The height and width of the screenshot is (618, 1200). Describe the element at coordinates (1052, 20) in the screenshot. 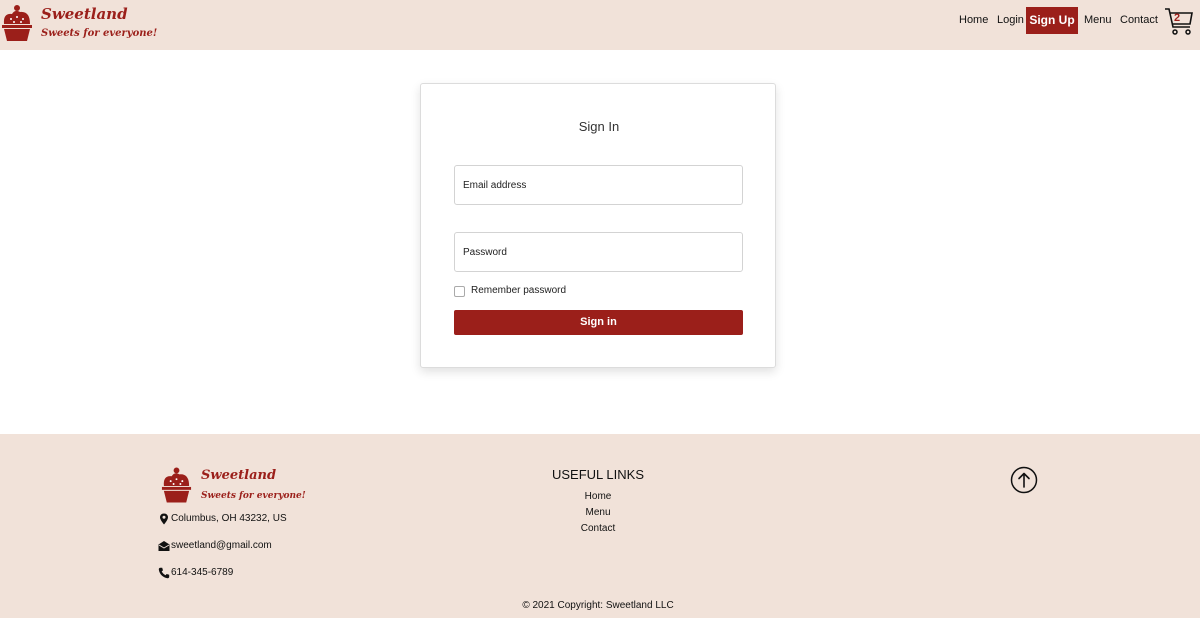

I see `nav-signup-button: Sign Up` at that location.